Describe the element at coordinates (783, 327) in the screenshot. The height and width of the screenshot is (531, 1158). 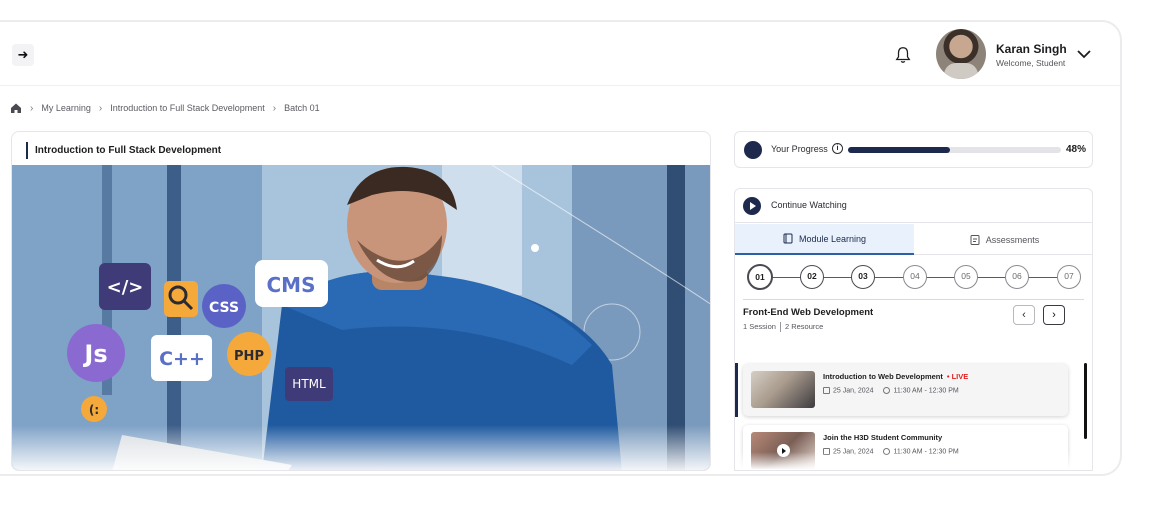
I see `module-meta: 1 Session 2 Resource` at that location.